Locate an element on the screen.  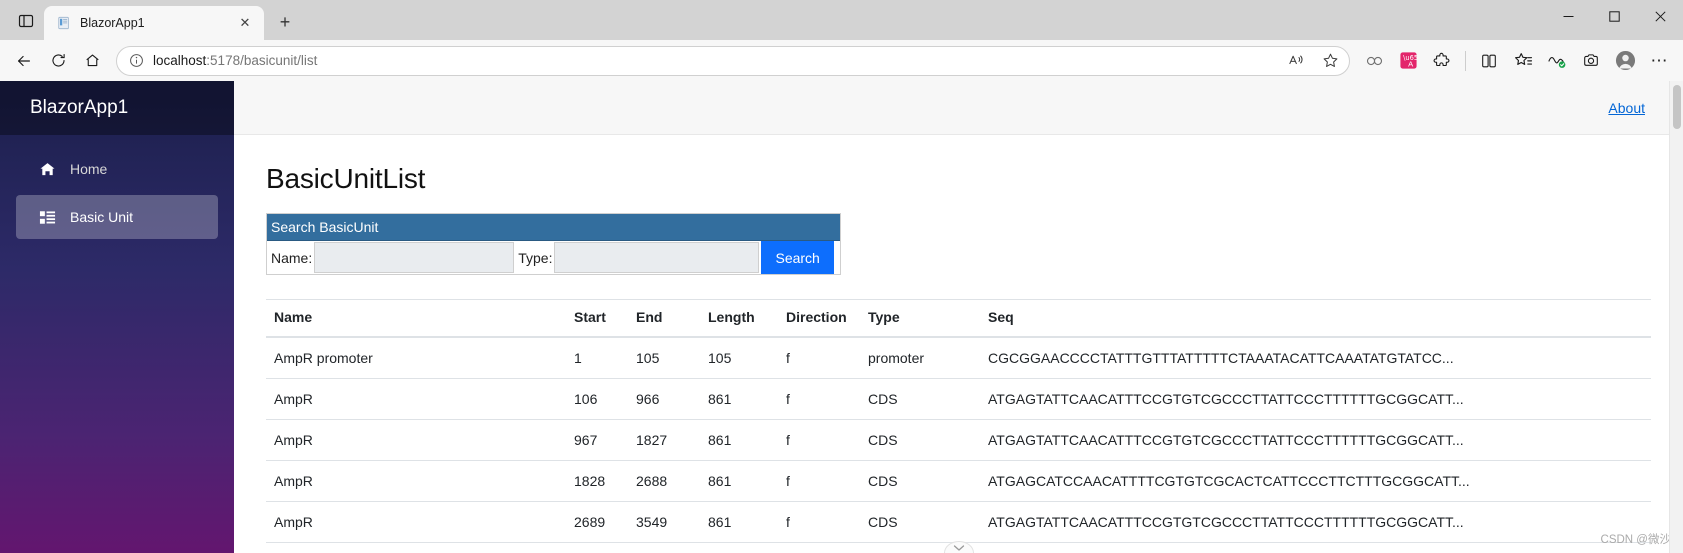
address-bar: localhost:5178/basicunit/list is located at coordinates (733, 60).